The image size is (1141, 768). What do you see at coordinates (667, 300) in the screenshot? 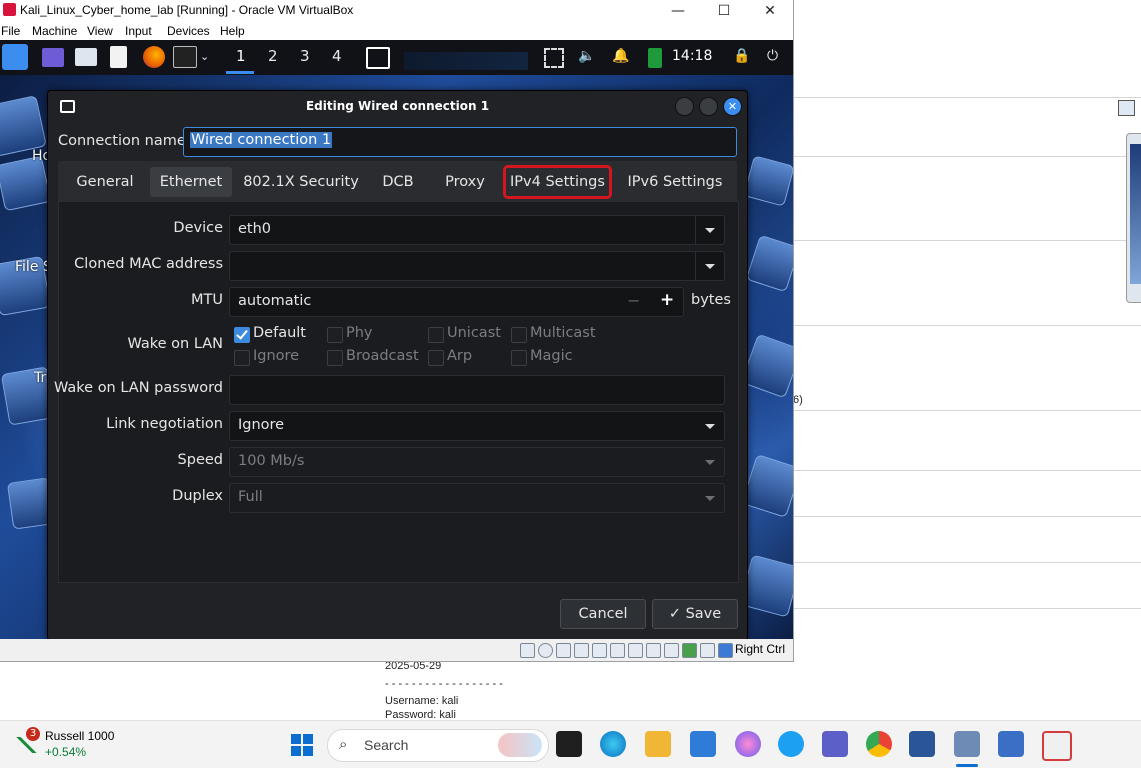
I see `mtu-increment-button: +` at bounding box center [667, 300].